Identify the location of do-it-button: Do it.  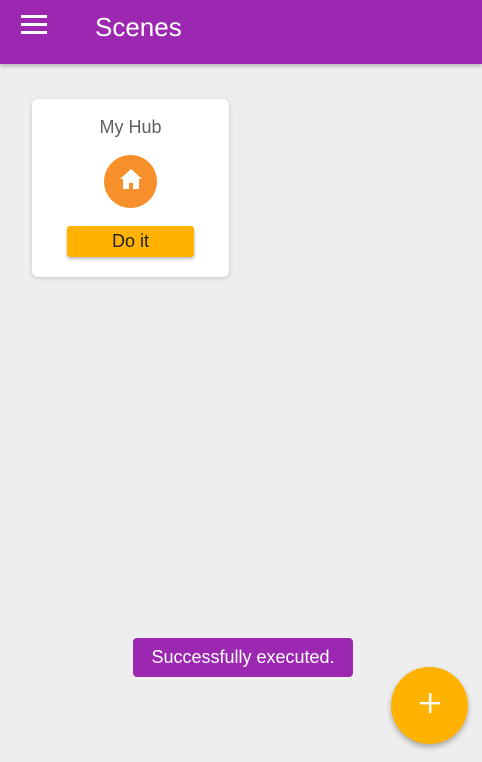
(130, 241).